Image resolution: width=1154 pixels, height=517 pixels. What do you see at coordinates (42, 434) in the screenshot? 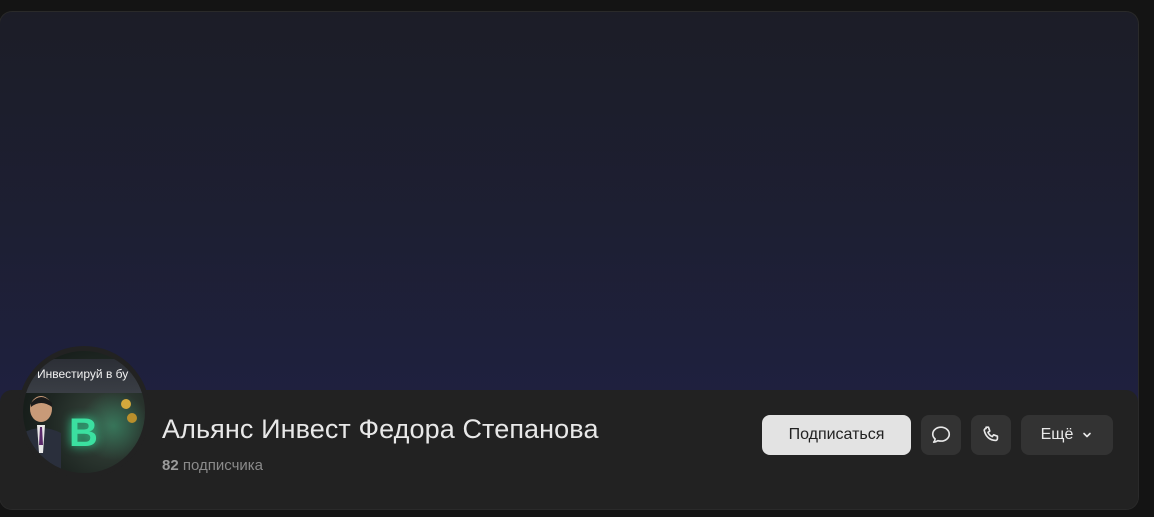
I see `person-figure` at bounding box center [42, 434].